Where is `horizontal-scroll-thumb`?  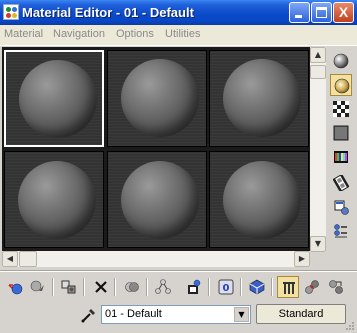
horizontal-scroll-thumb is located at coordinates (28, 259).